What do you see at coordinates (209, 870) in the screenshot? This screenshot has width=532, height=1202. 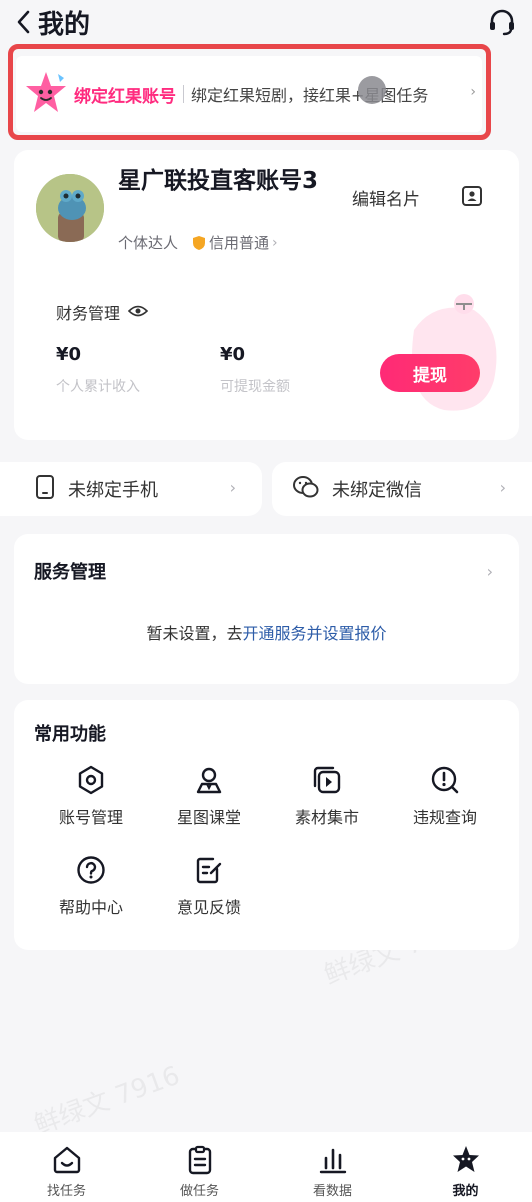 I see `feedback-icon` at bounding box center [209, 870].